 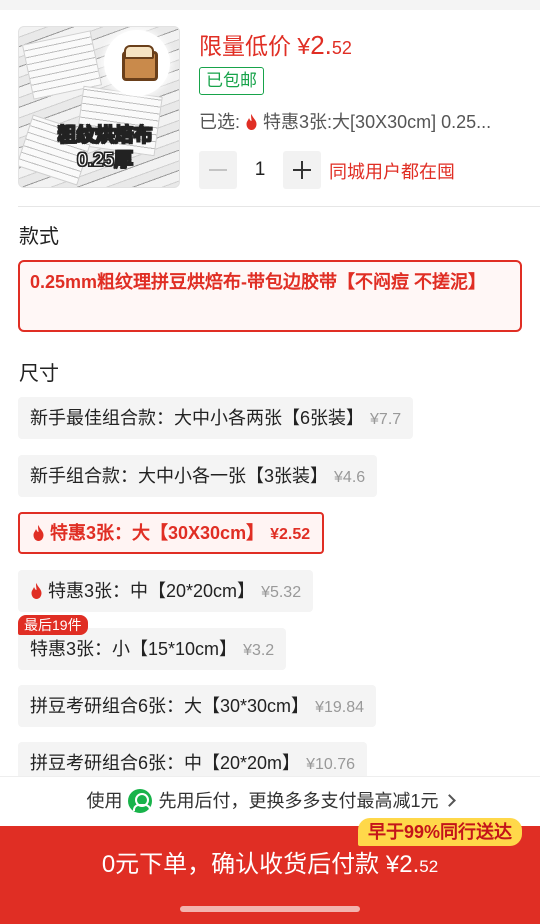 I want to click on size-option-label: 拼豆考研组合6张：大【30*30cm】, so click(x=170, y=706).